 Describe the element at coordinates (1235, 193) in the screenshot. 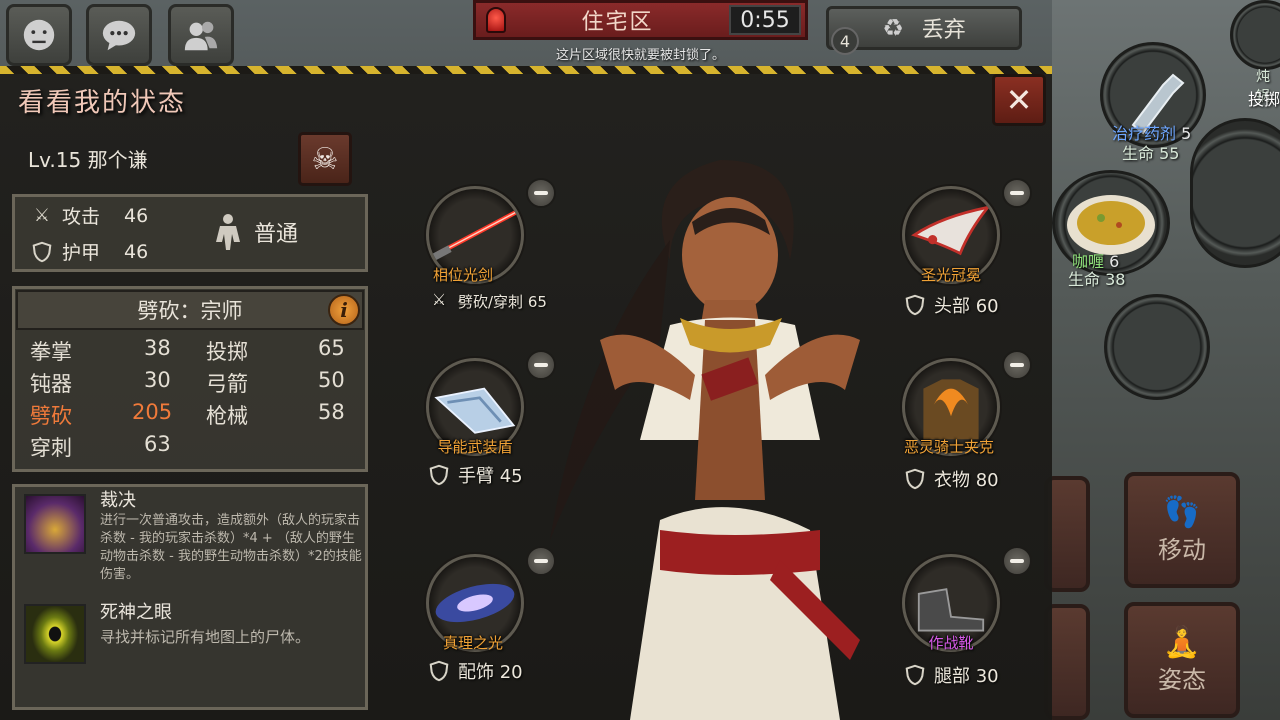

I see `gear-dial` at that location.